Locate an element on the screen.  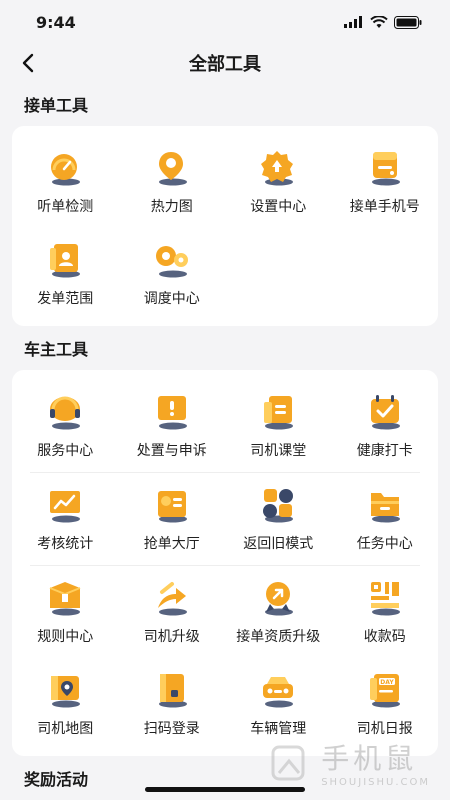
gauge-icon is located at coordinates (65, 168).